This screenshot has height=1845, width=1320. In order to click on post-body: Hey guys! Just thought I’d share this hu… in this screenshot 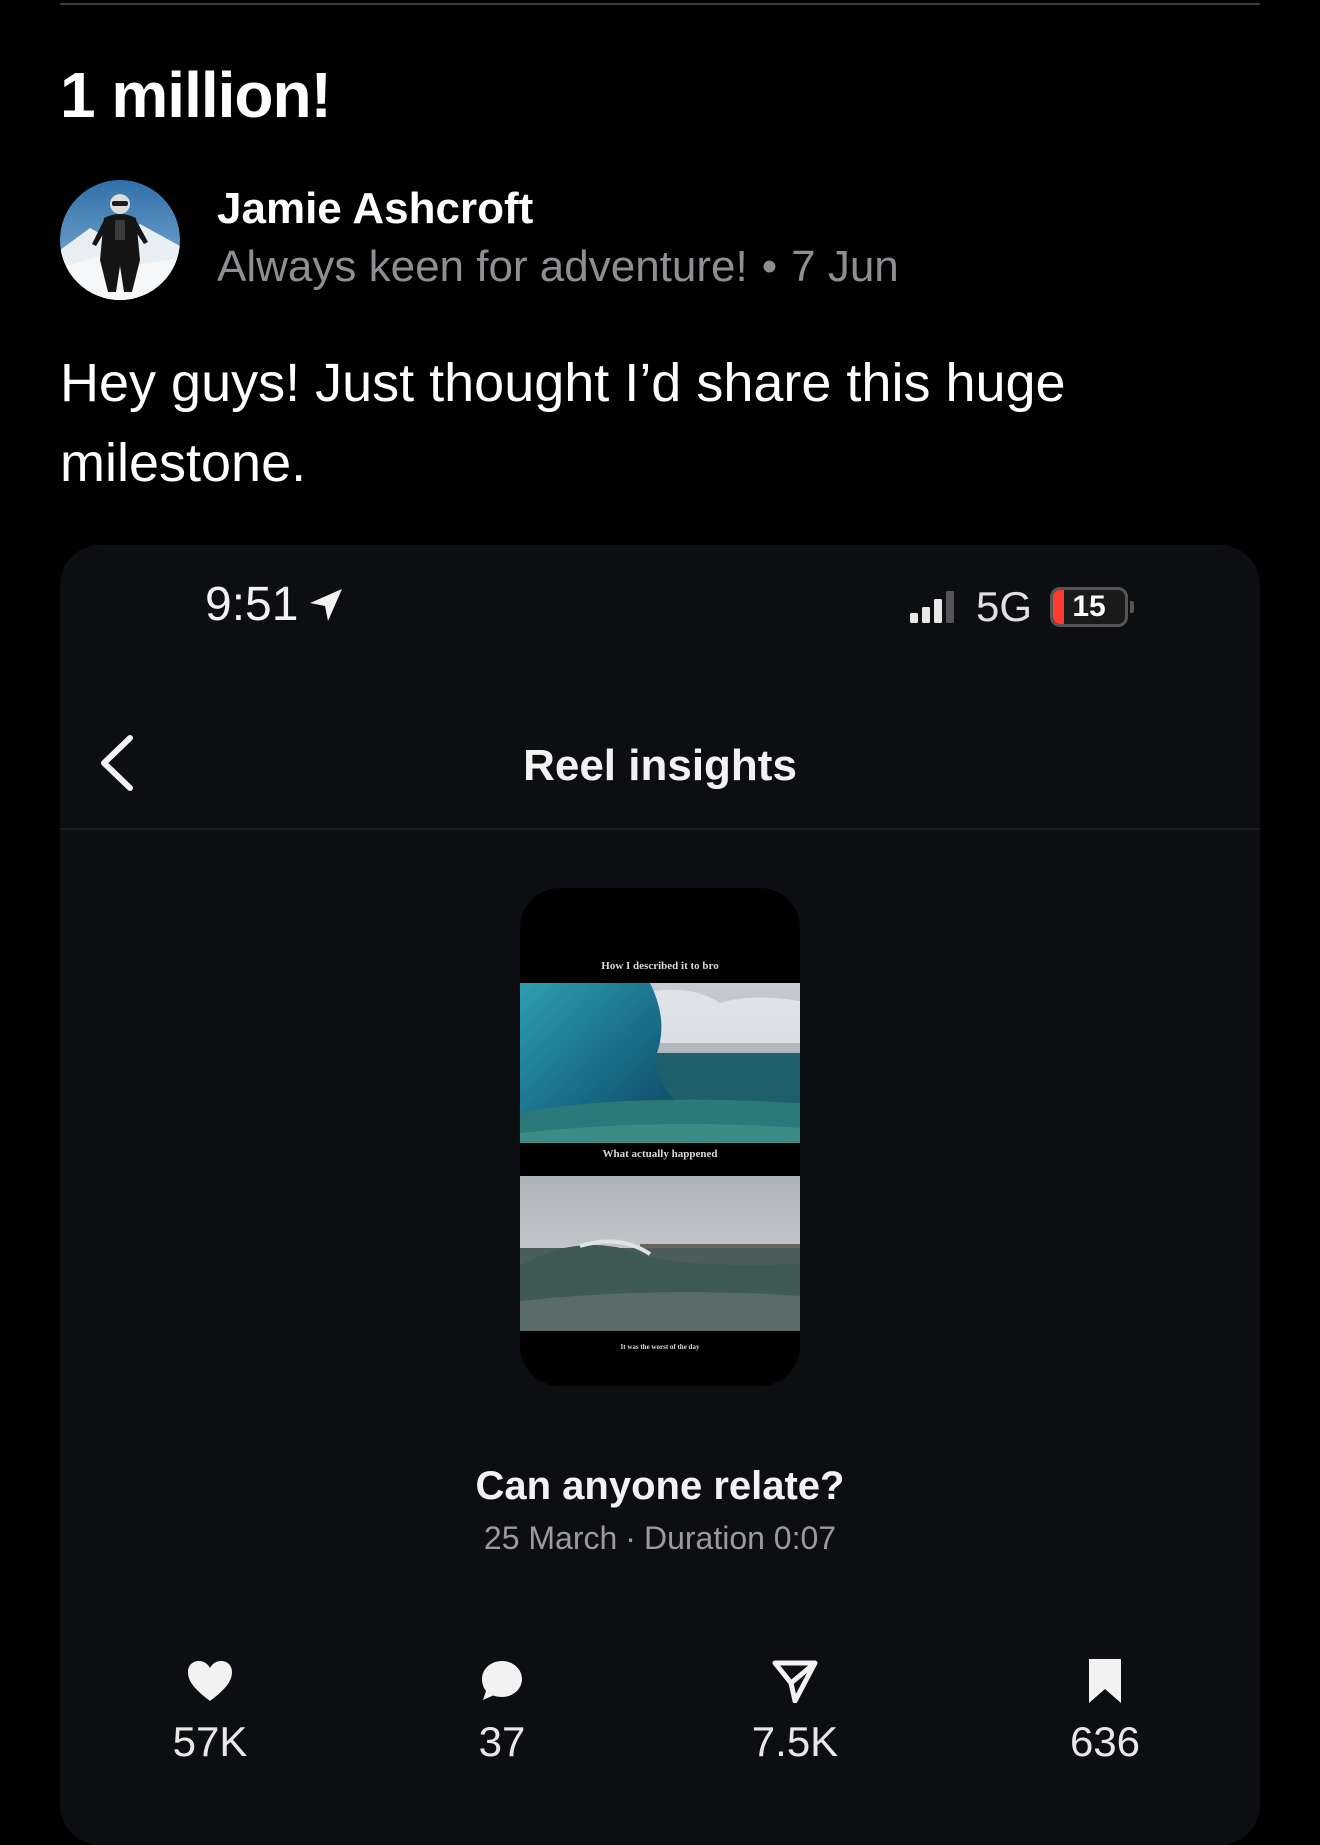, I will do `click(563, 423)`.